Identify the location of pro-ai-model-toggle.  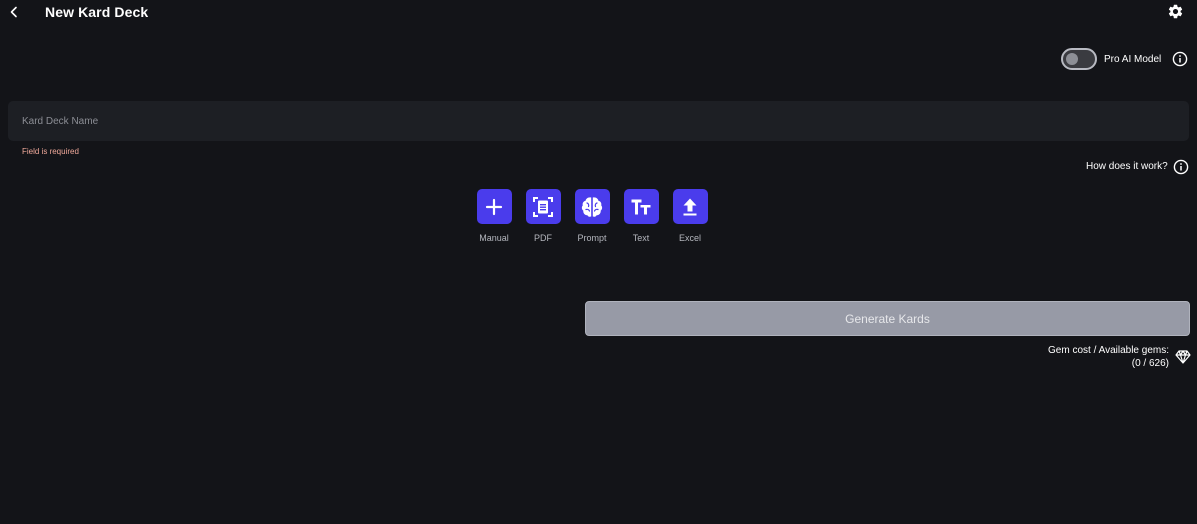
(1079, 59).